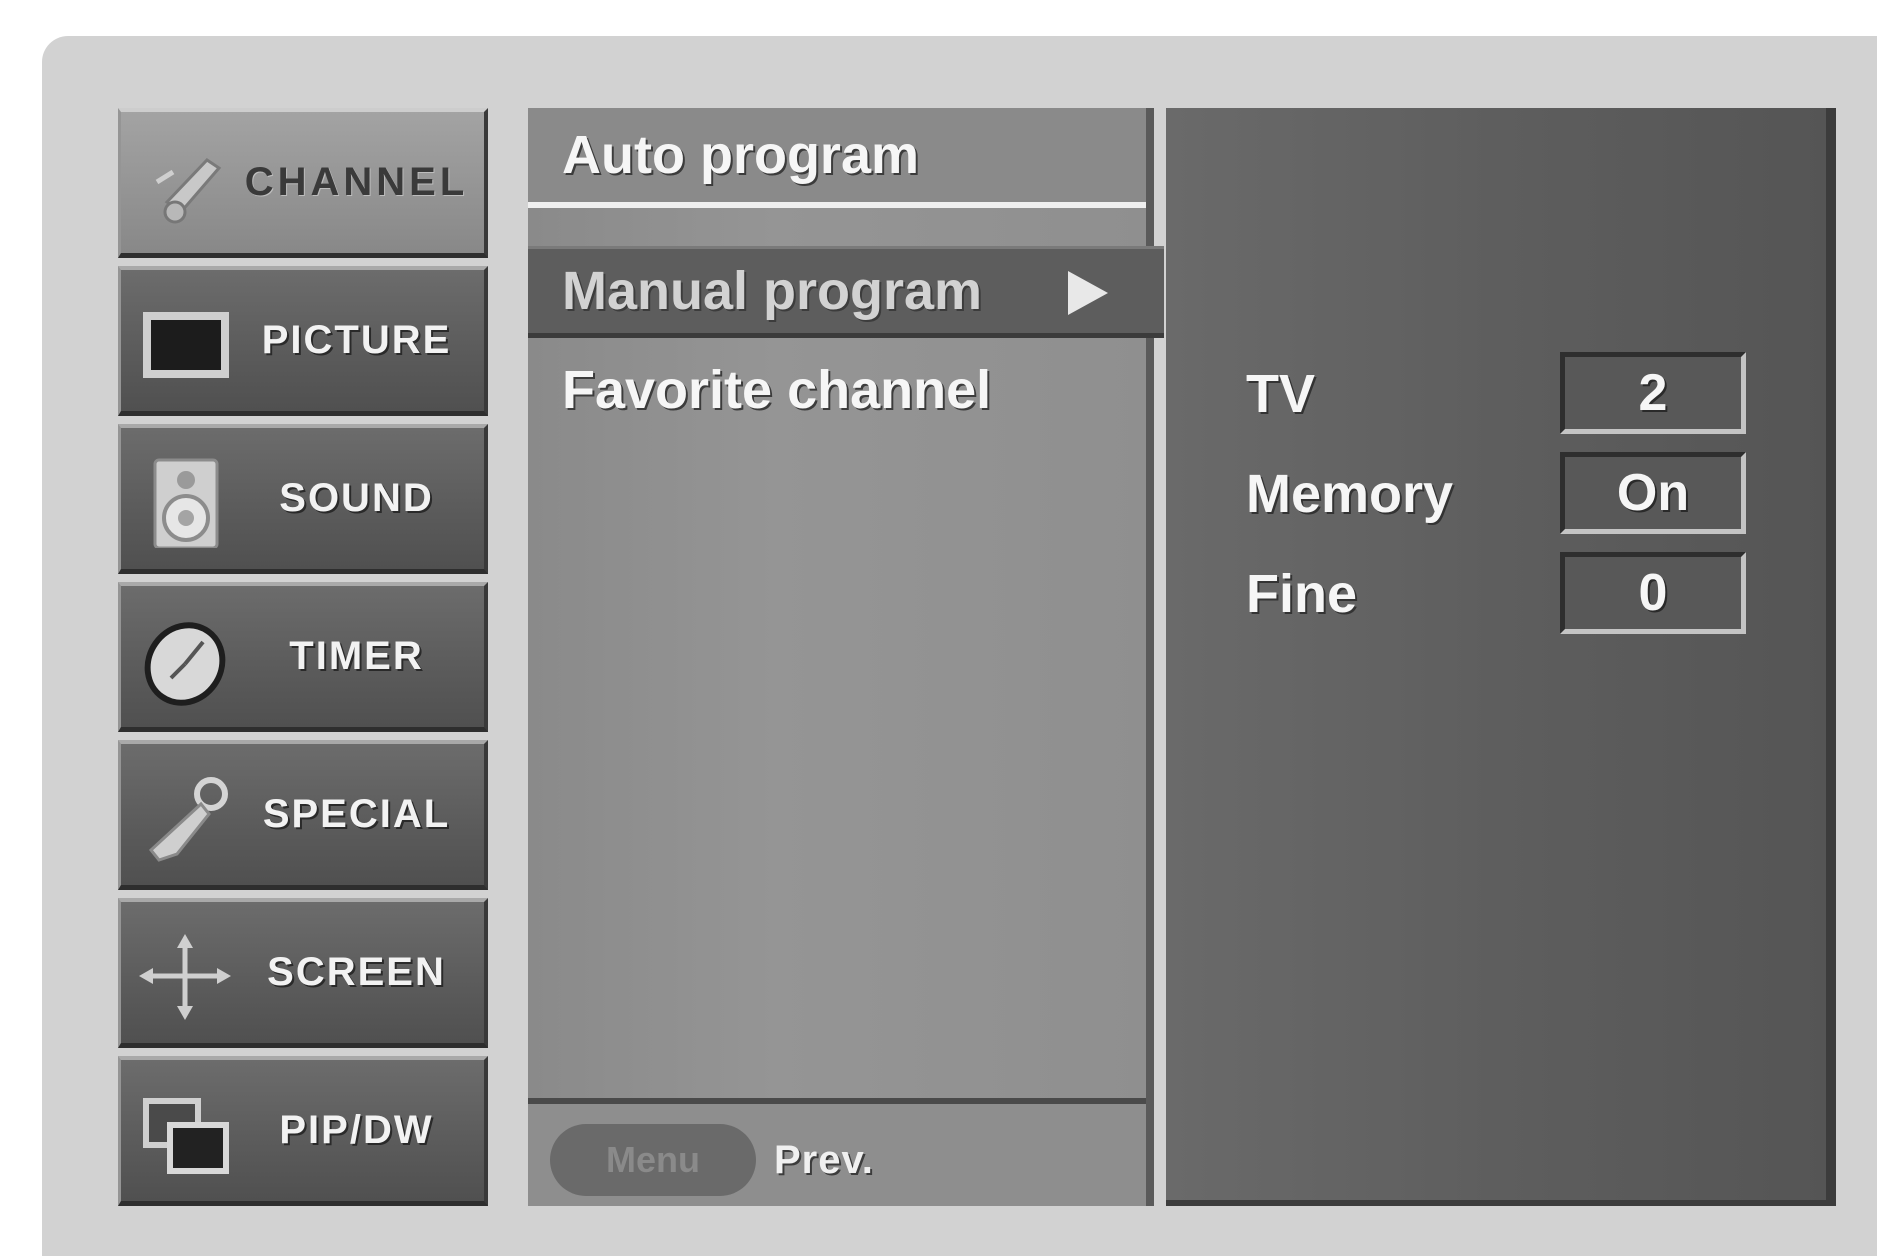  Describe the element at coordinates (1496, 594) in the screenshot. I see `setting-row-fine: Fine 0` at that location.